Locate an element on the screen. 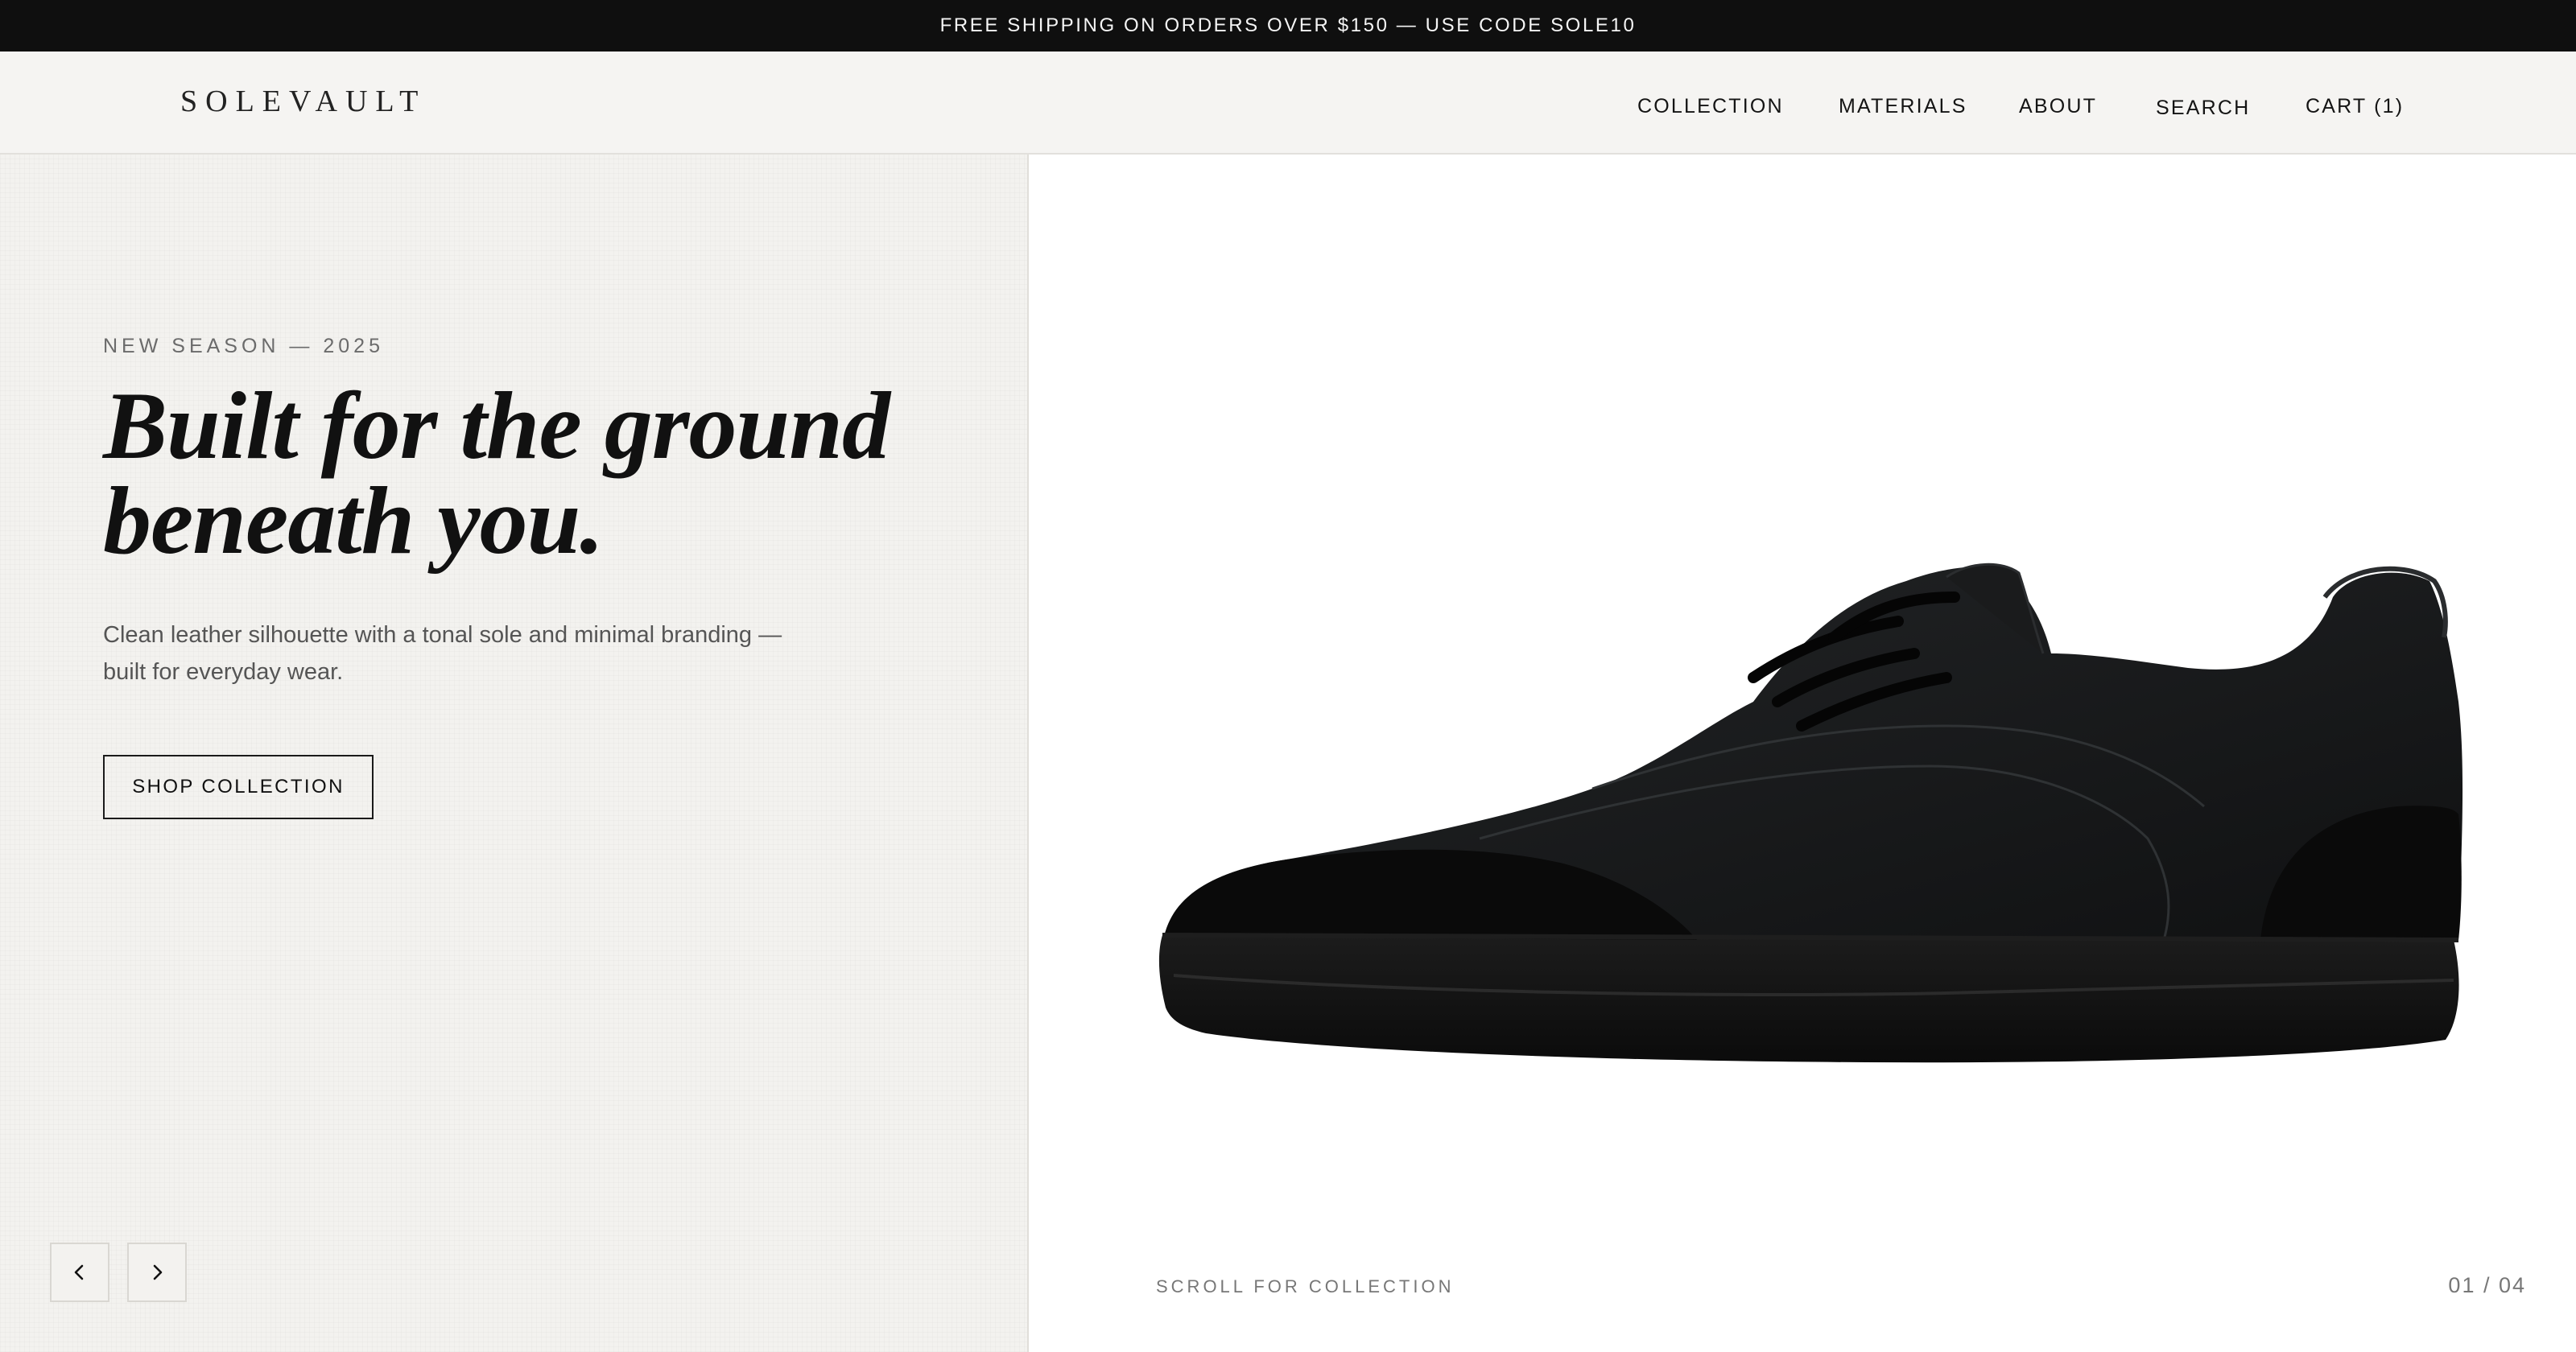 The width and height of the screenshot is (2576, 1352). nav-about: ABOUT is located at coordinates (2058, 106).